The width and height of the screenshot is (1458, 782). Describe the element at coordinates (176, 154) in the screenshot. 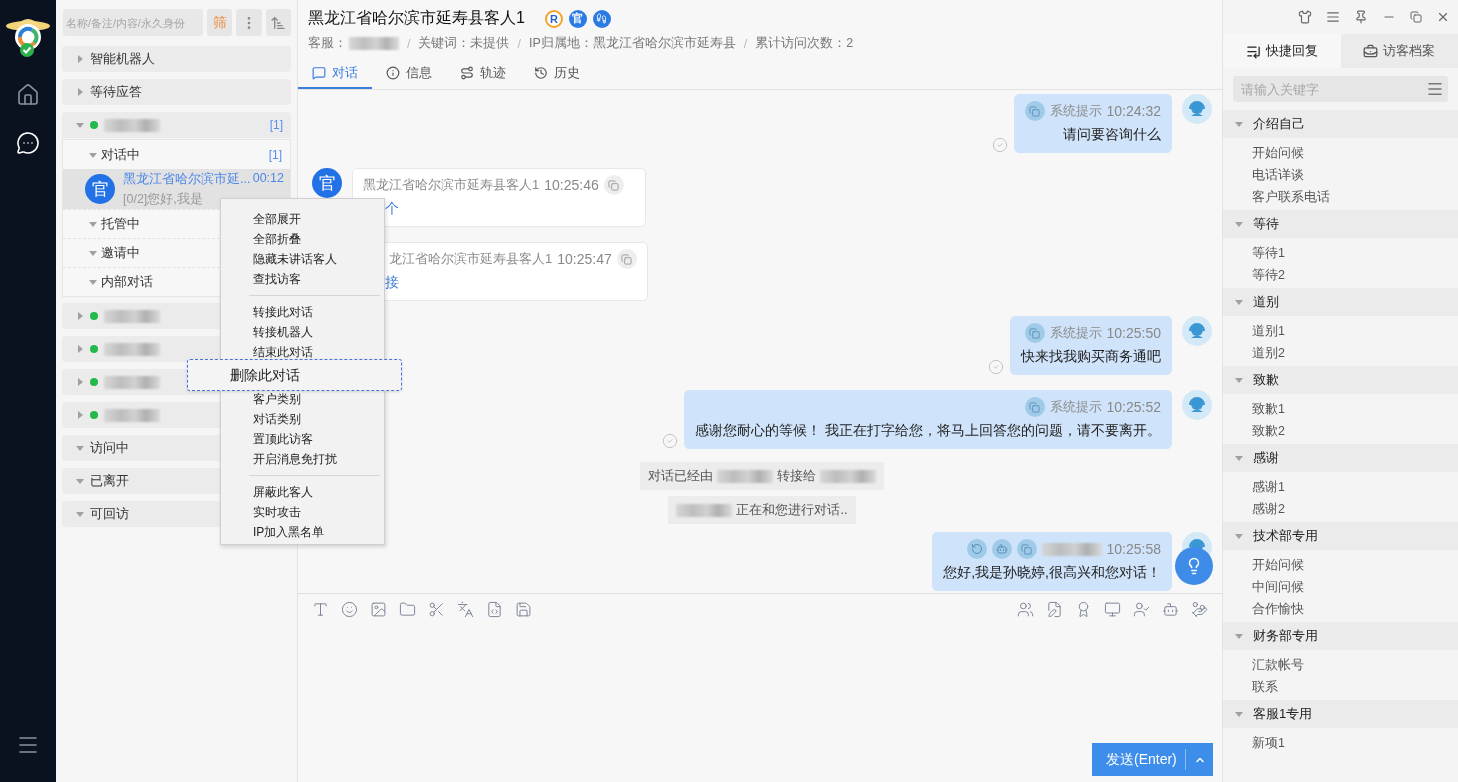

I see `subgroup-header: 对话中 [1]` at that location.